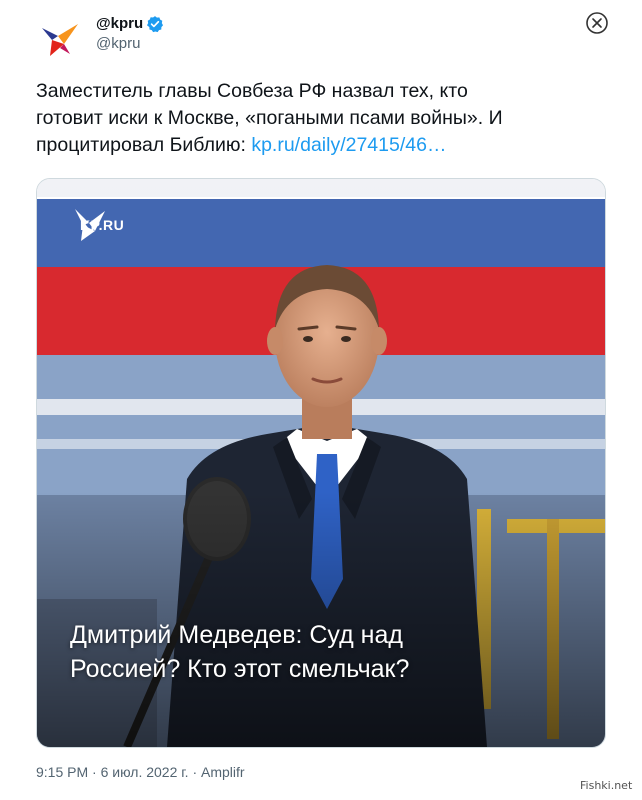 The width and height of the screenshot is (642, 800). What do you see at coordinates (597, 23) in the screenshot?
I see `more-options-icon` at bounding box center [597, 23].